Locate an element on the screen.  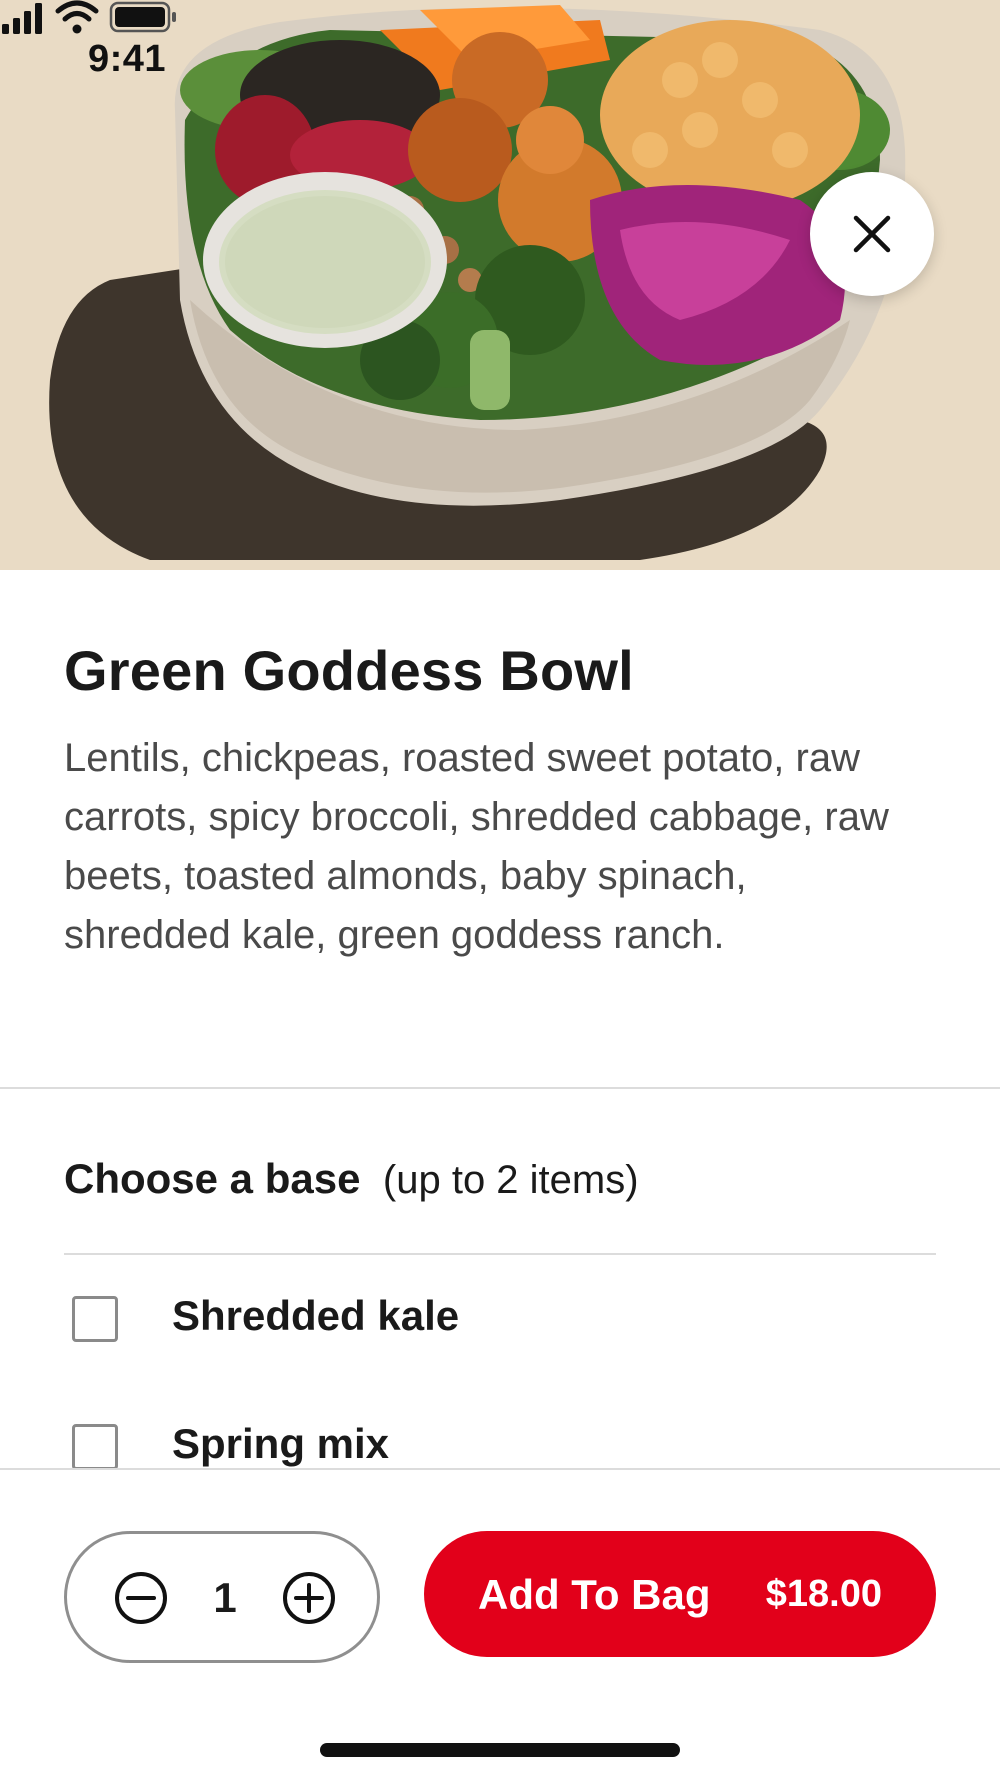
home-indicator is located at coordinates (500, 1750).